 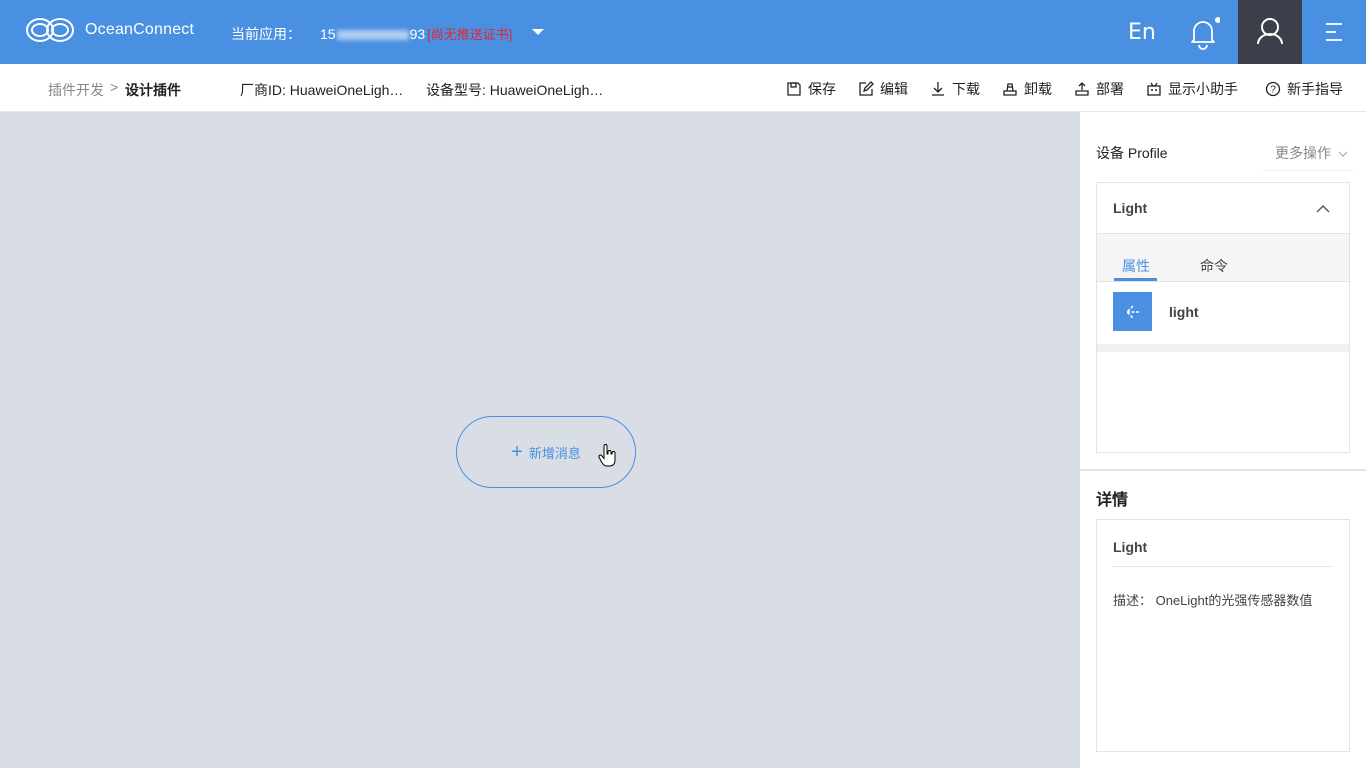 What do you see at coordinates (1308, 170) in the screenshot?
I see `more-actions-underline` at bounding box center [1308, 170].